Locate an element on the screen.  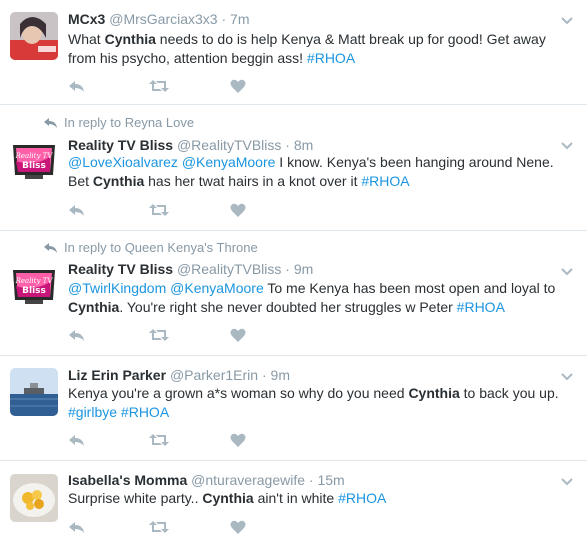
tweet-header: MCx3 @MrsGarciax3x3 · 7m is located at coordinates (159, 19).